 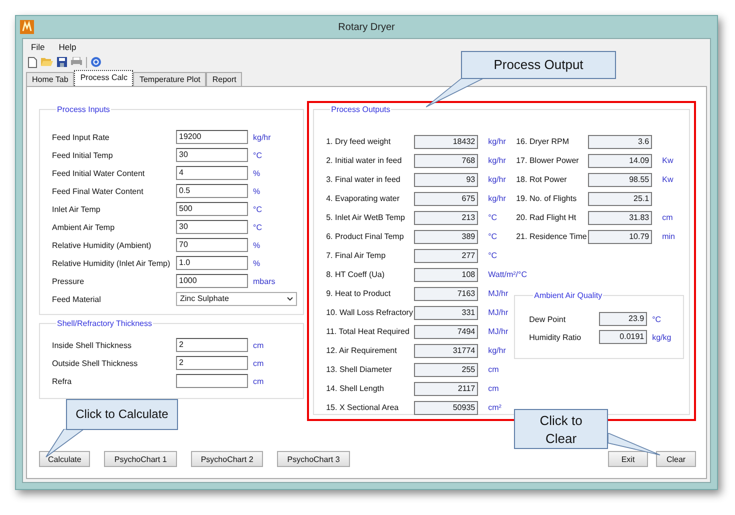 I want to click on output-field: 277, so click(x=446, y=255).